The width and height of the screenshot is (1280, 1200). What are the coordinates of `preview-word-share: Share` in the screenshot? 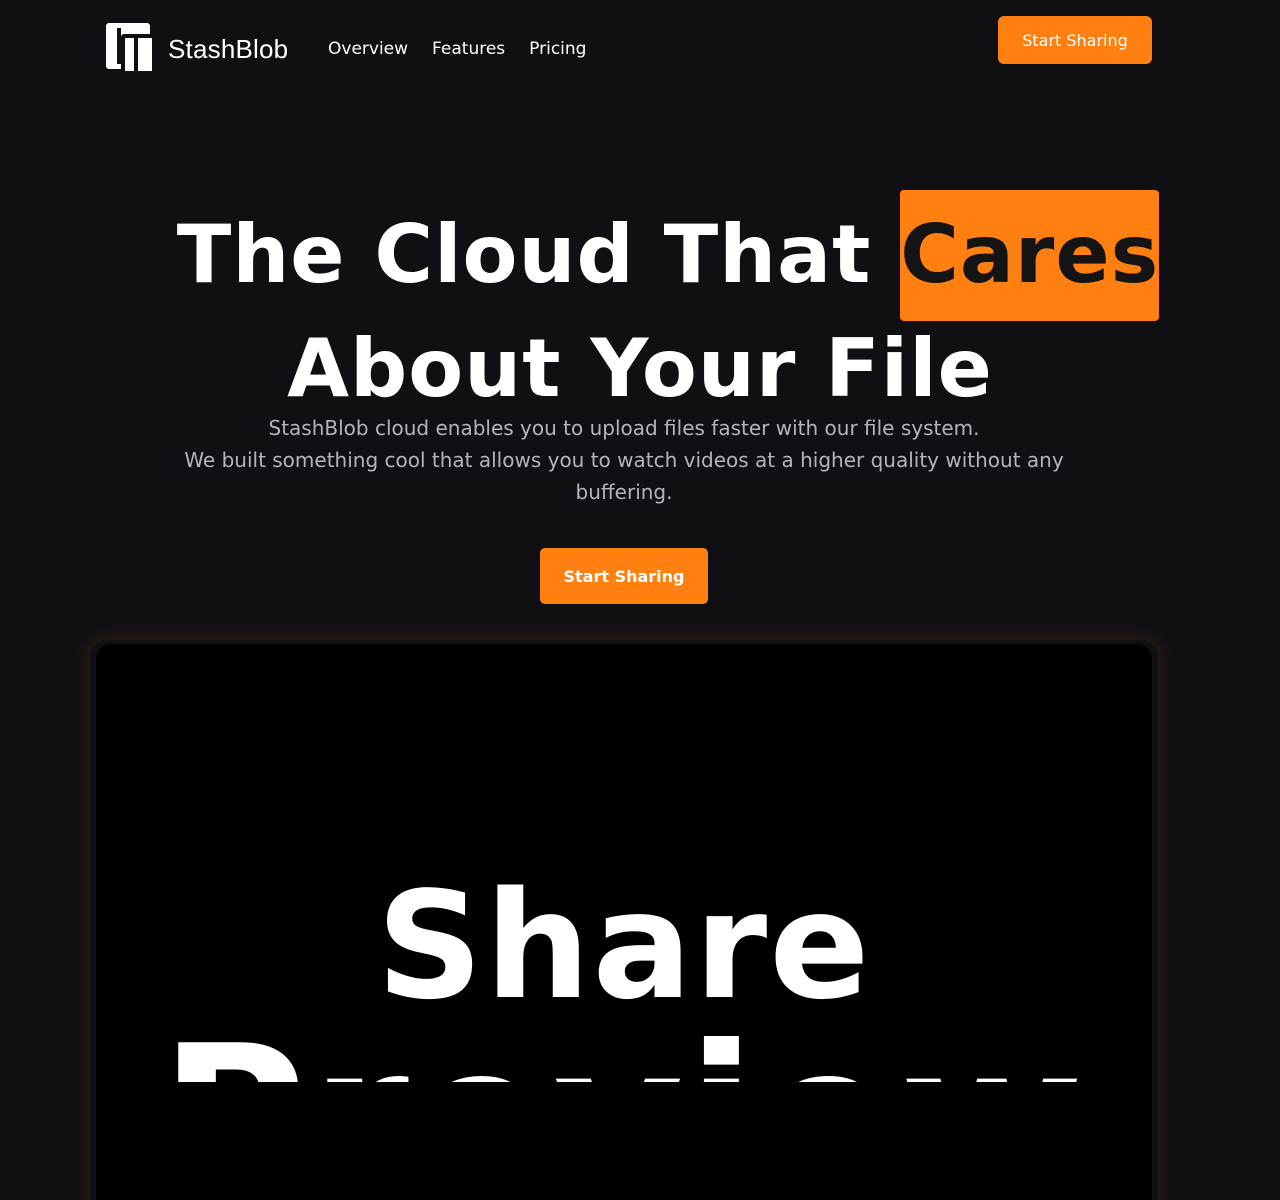 It's located at (624, 946).